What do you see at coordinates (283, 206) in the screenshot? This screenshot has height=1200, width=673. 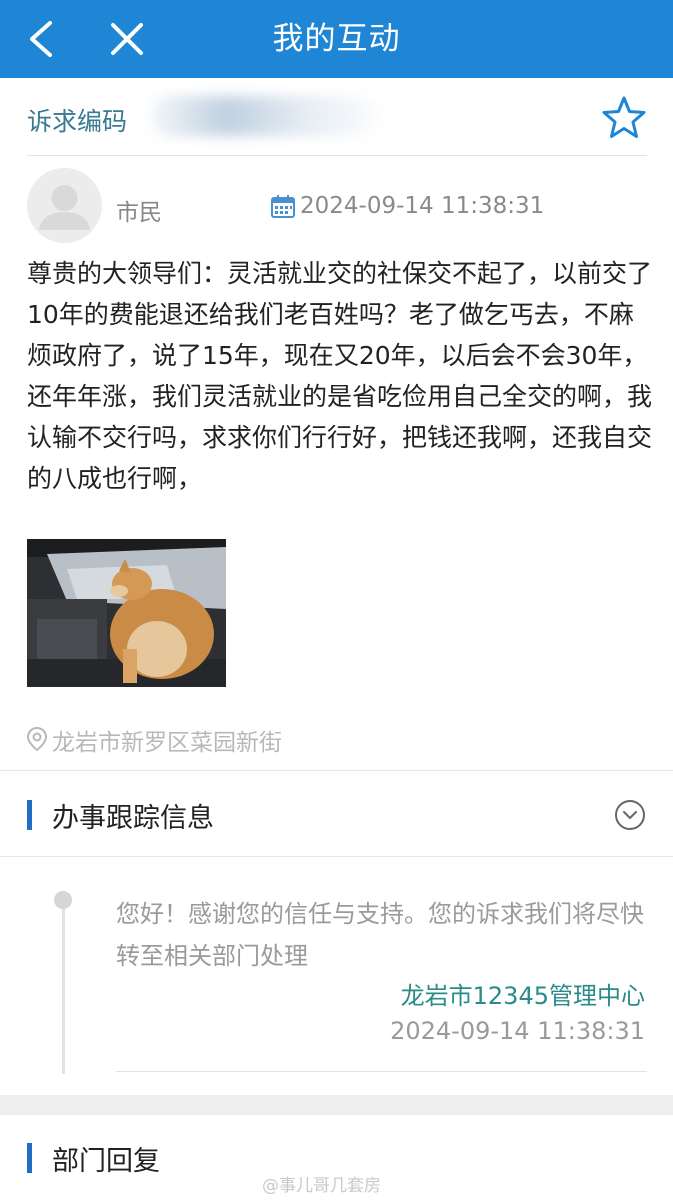 I see `calendar-icon` at bounding box center [283, 206].